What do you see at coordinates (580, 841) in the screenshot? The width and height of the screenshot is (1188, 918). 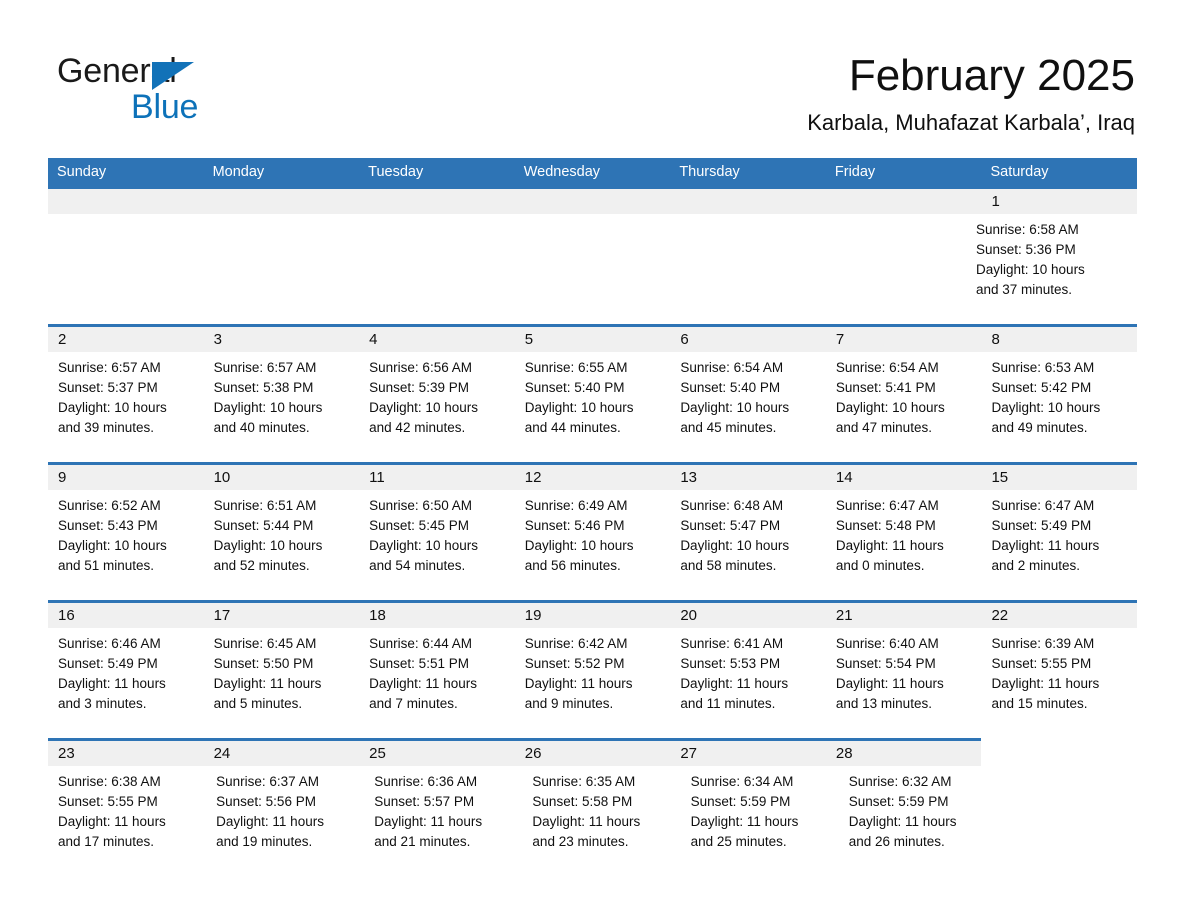 I see `day-daylight-text: and 23 minutes.` at bounding box center [580, 841].